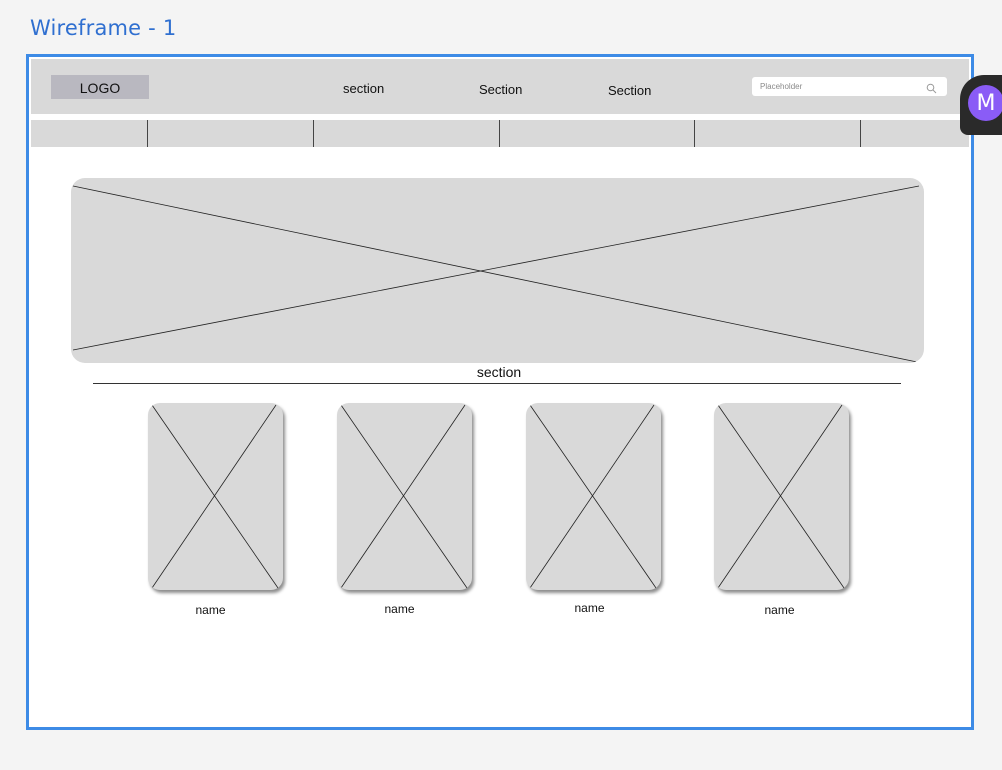 This screenshot has width=1002, height=770. I want to click on sub-navigation-bar, so click(500, 133).